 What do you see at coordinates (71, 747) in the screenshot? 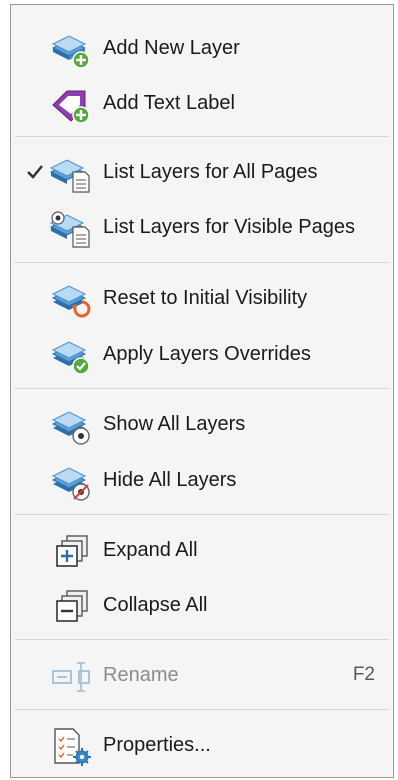
I see `properties-icon` at bounding box center [71, 747].